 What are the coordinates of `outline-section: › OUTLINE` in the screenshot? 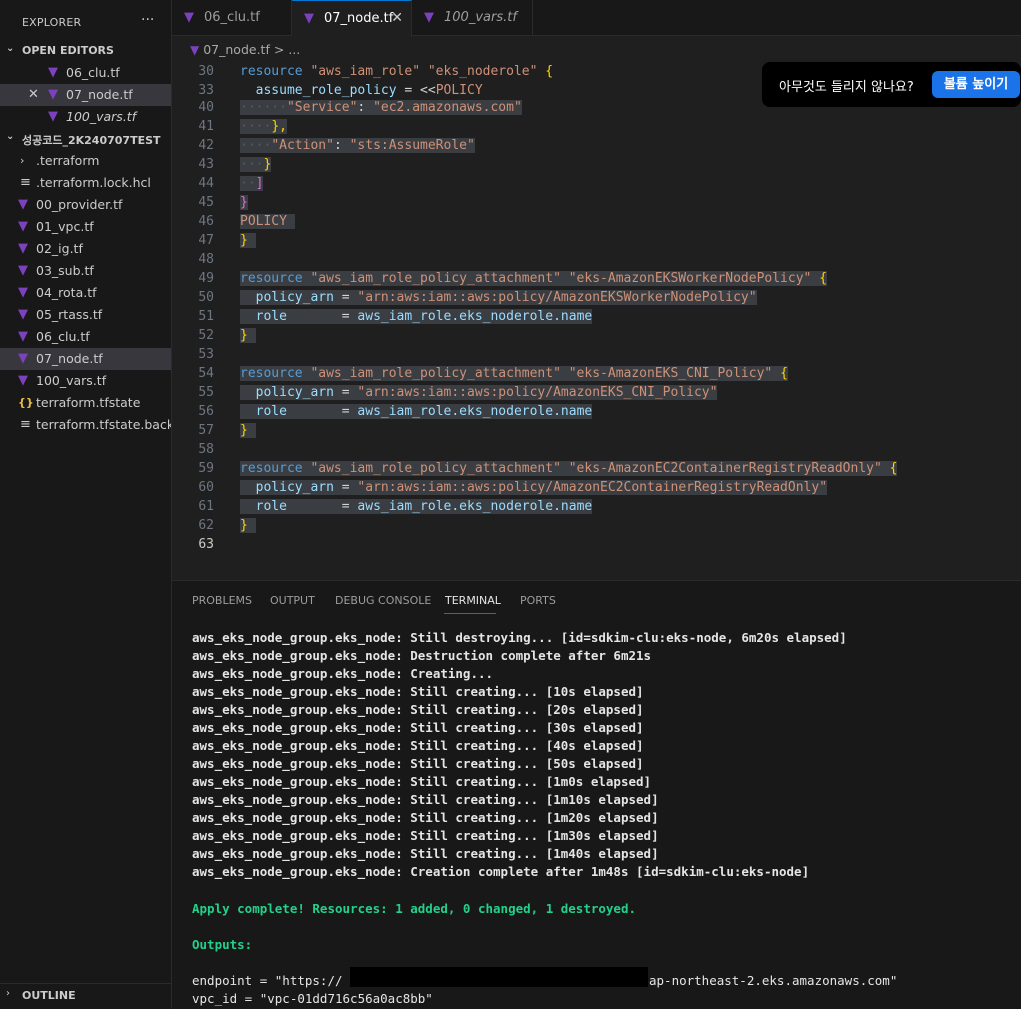 It's located at (85, 996).